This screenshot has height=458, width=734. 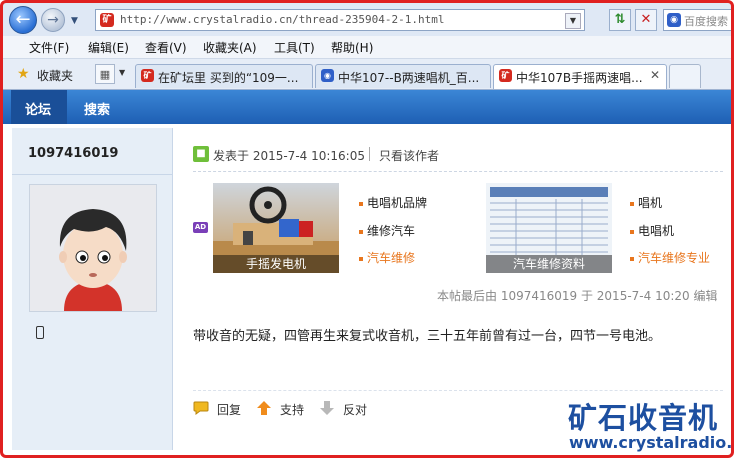 I want to click on mobile-phone-icon, so click(x=40, y=332).